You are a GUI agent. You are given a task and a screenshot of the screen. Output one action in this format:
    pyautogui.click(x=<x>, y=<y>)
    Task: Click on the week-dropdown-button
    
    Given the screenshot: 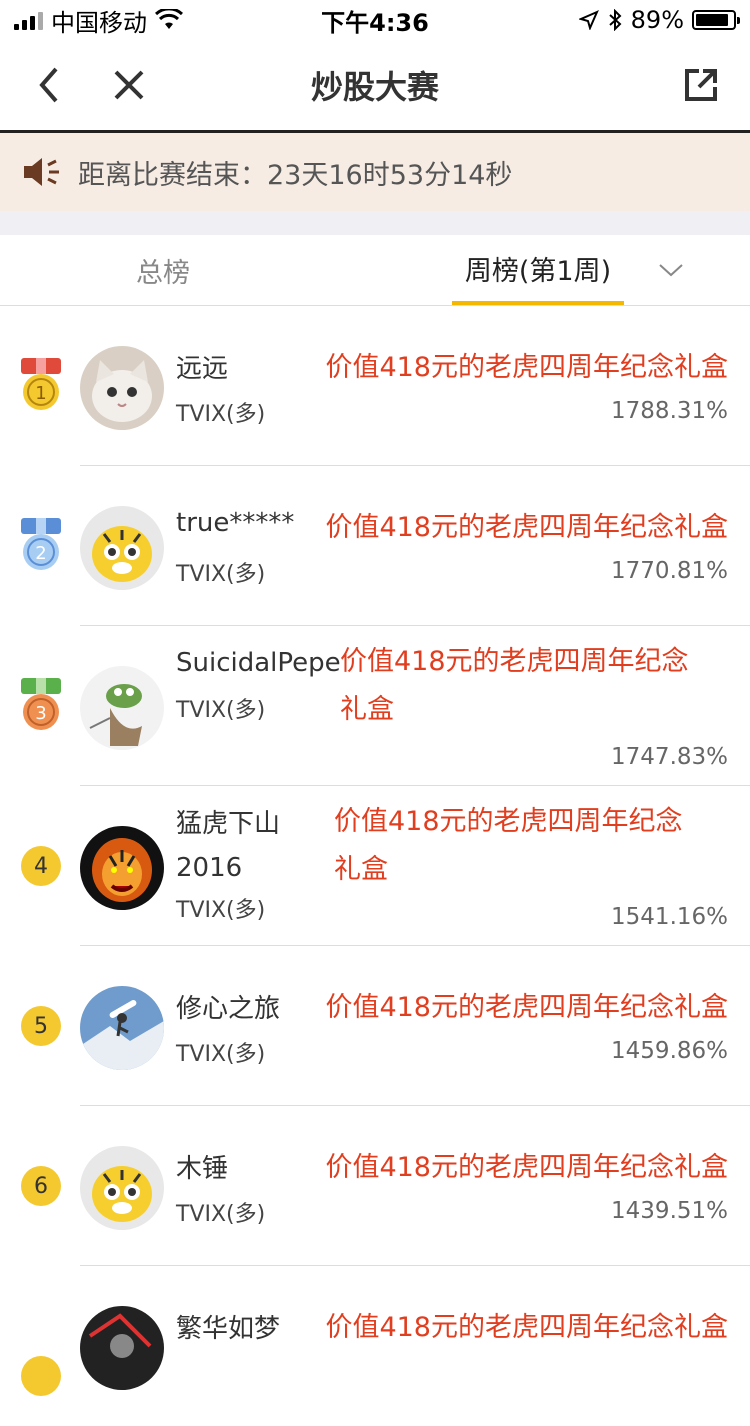 What is the action you would take?
    pyautogui.click(x=671, y=270)
    